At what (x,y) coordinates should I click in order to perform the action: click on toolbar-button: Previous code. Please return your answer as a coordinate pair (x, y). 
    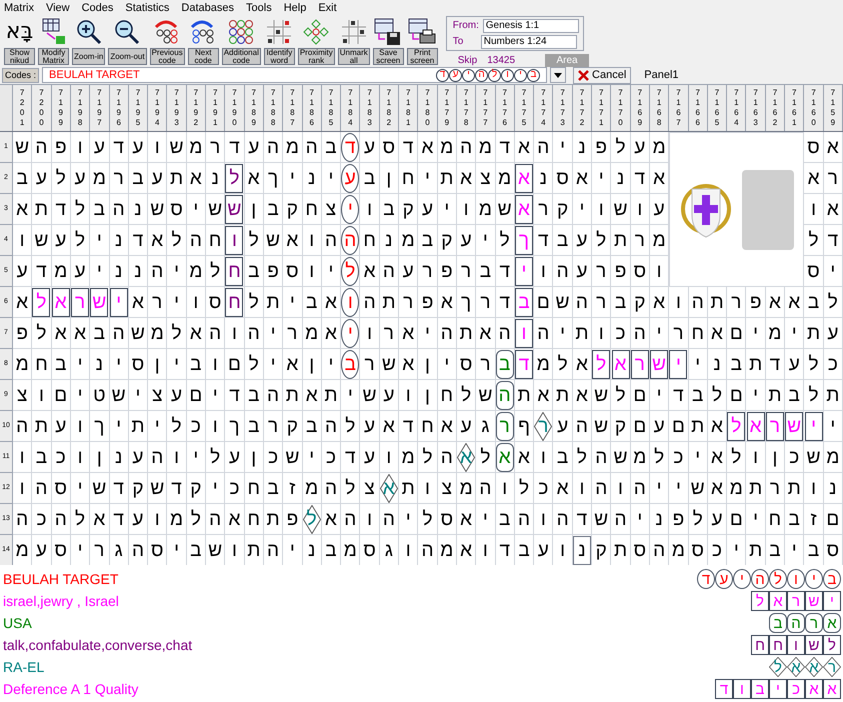
    Looking at the image, I should click on (167, 56).